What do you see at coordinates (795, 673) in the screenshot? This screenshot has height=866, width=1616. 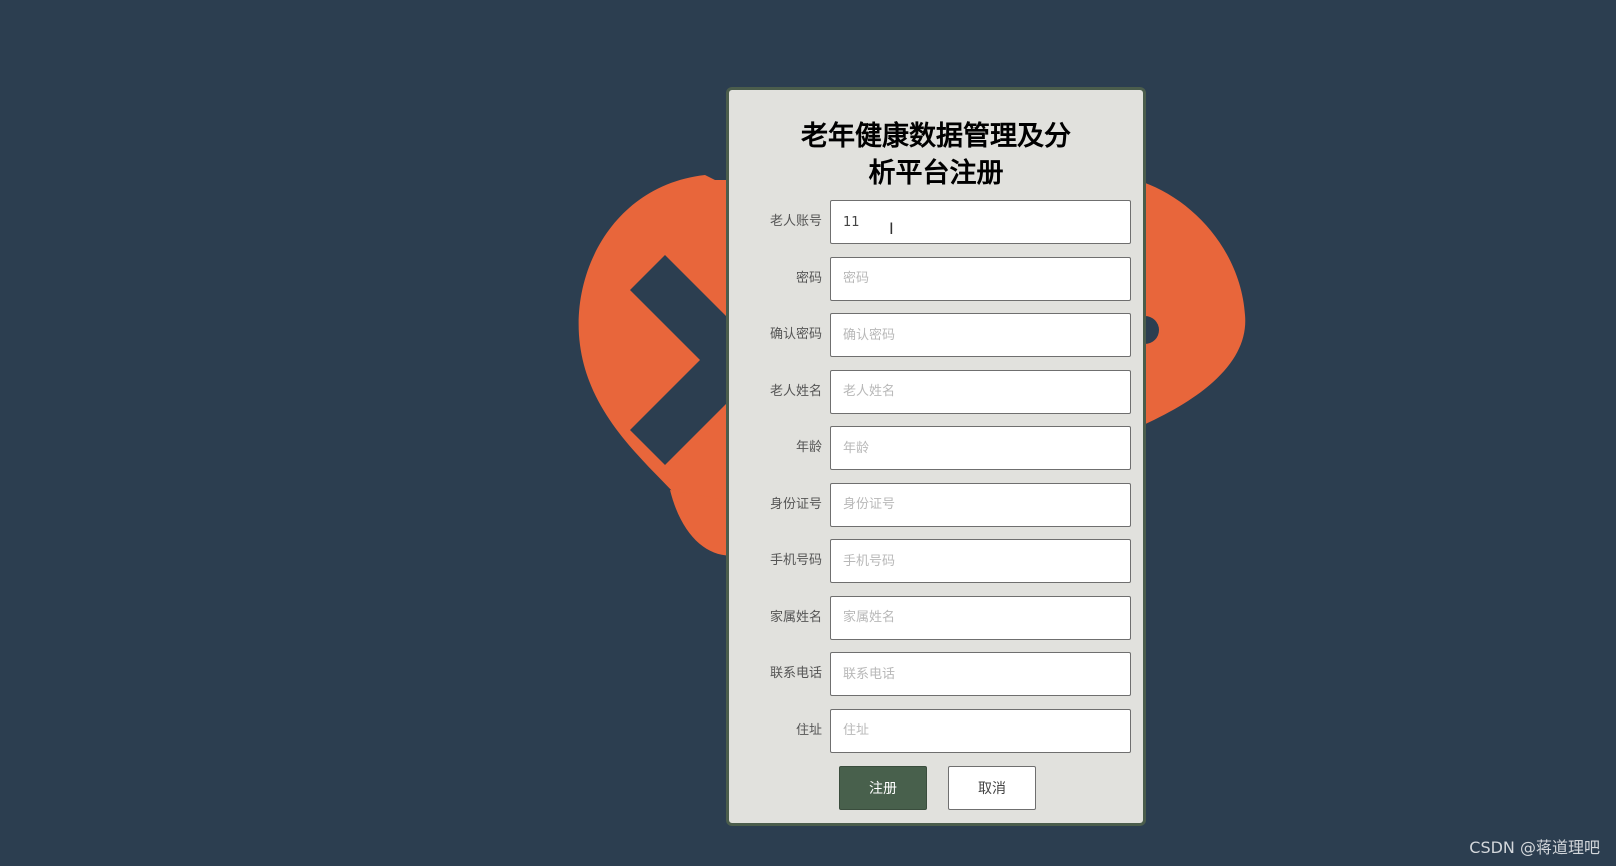 I see `contact-phone-label: 联系电话` at bounding box center [795, 673].